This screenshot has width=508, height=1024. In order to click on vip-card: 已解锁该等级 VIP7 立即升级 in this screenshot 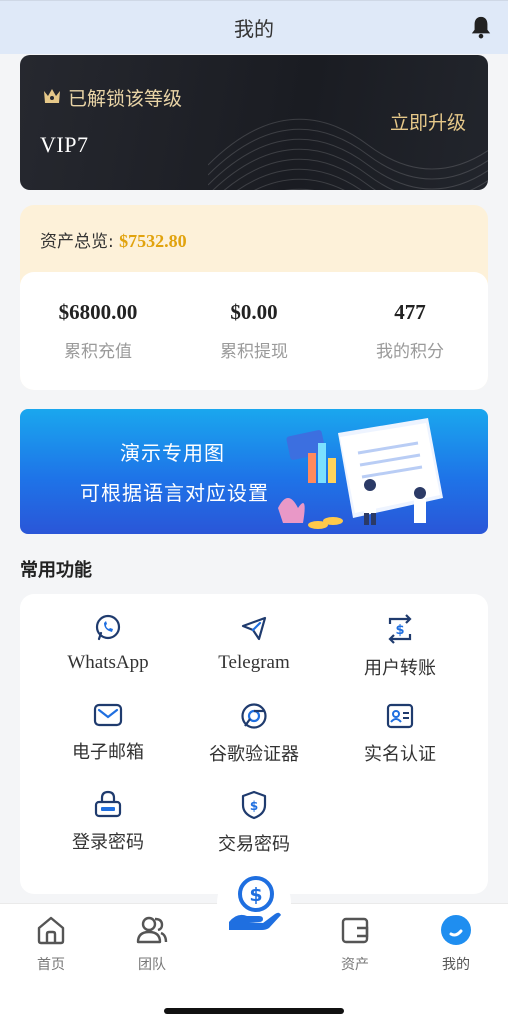, I will do `click(254, 122)`.